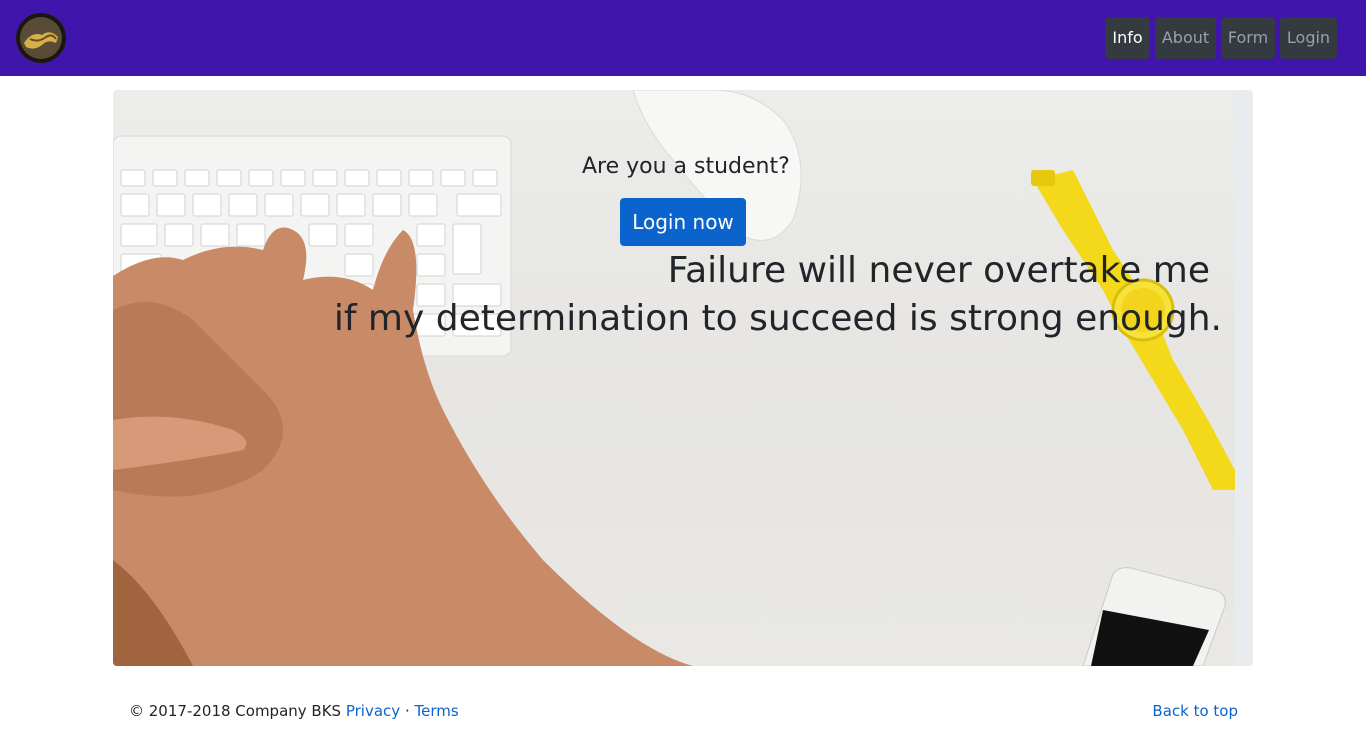 The image size is (1366, 738). I want to click on nav-links: Info About Form Login, so click(1221, 38).